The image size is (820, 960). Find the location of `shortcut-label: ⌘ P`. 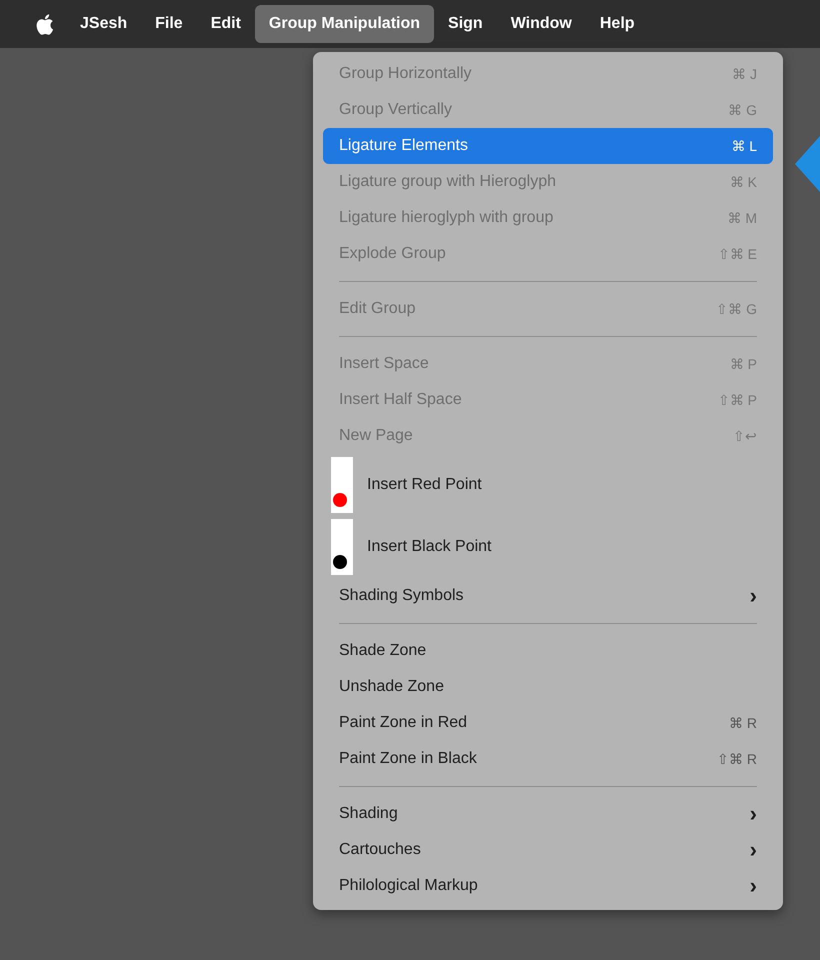

shortcut-label: ⌘ P is located at coordinates (743, 364).